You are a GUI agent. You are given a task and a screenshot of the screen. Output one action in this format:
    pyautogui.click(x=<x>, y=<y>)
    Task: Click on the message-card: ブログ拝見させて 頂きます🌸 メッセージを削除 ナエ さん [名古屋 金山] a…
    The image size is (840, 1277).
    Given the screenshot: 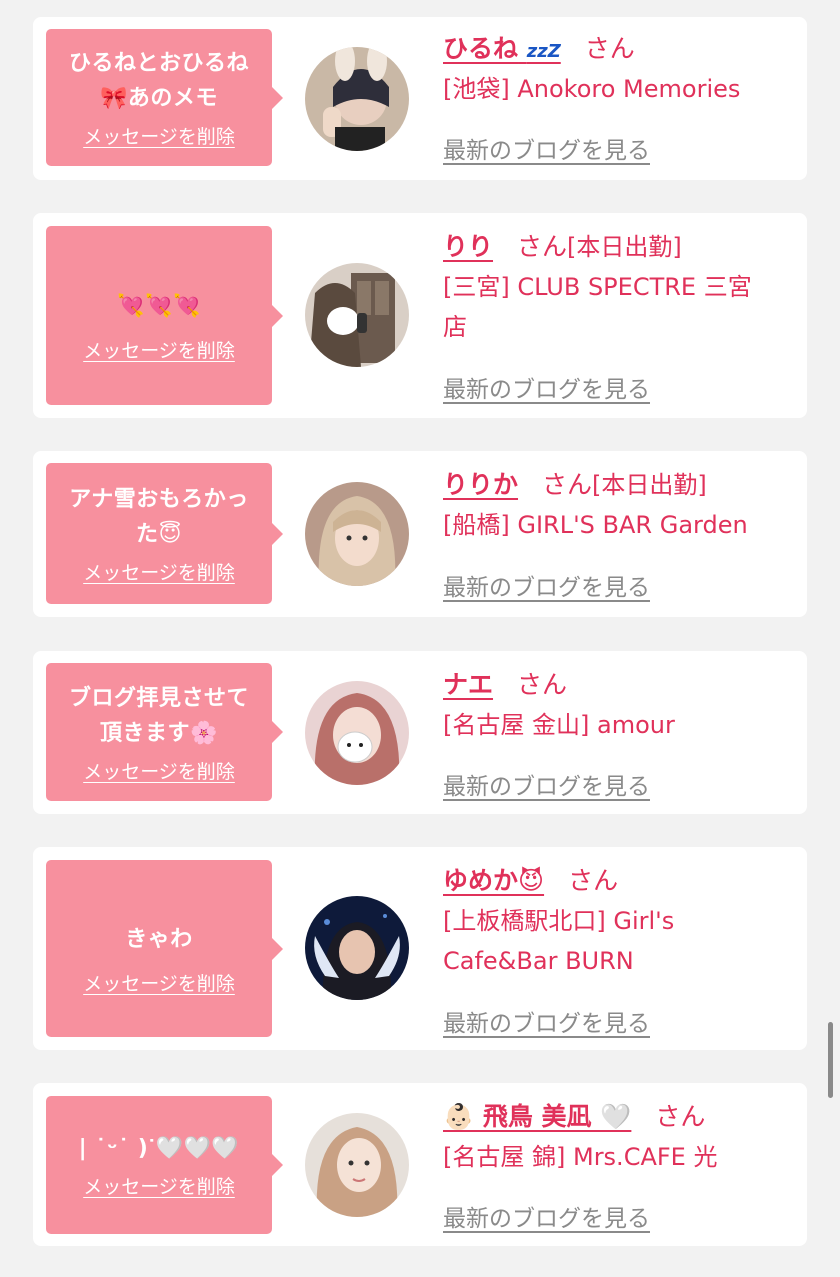 What is the action you would take?
    pyautogui.click(x=420, y=732)
    